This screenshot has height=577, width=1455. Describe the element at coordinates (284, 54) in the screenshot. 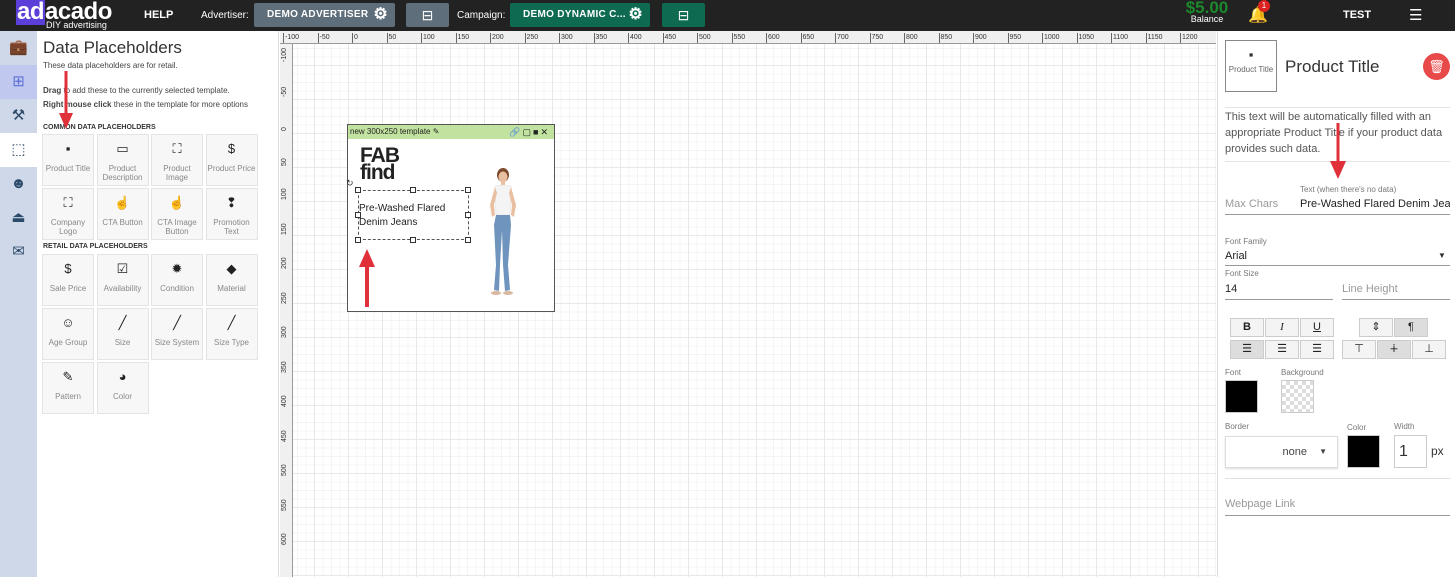

I see `ruler-tick-label: -100` at that location.